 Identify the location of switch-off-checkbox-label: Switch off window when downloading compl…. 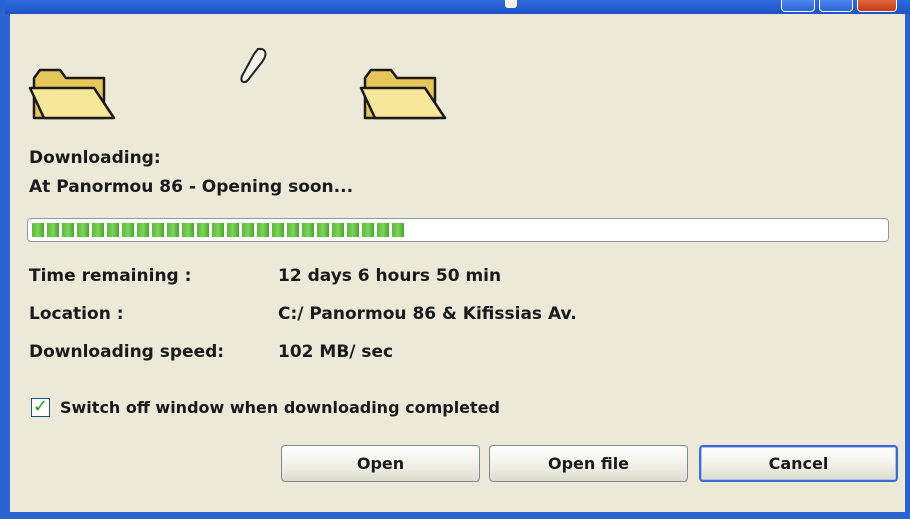
(280, 407).